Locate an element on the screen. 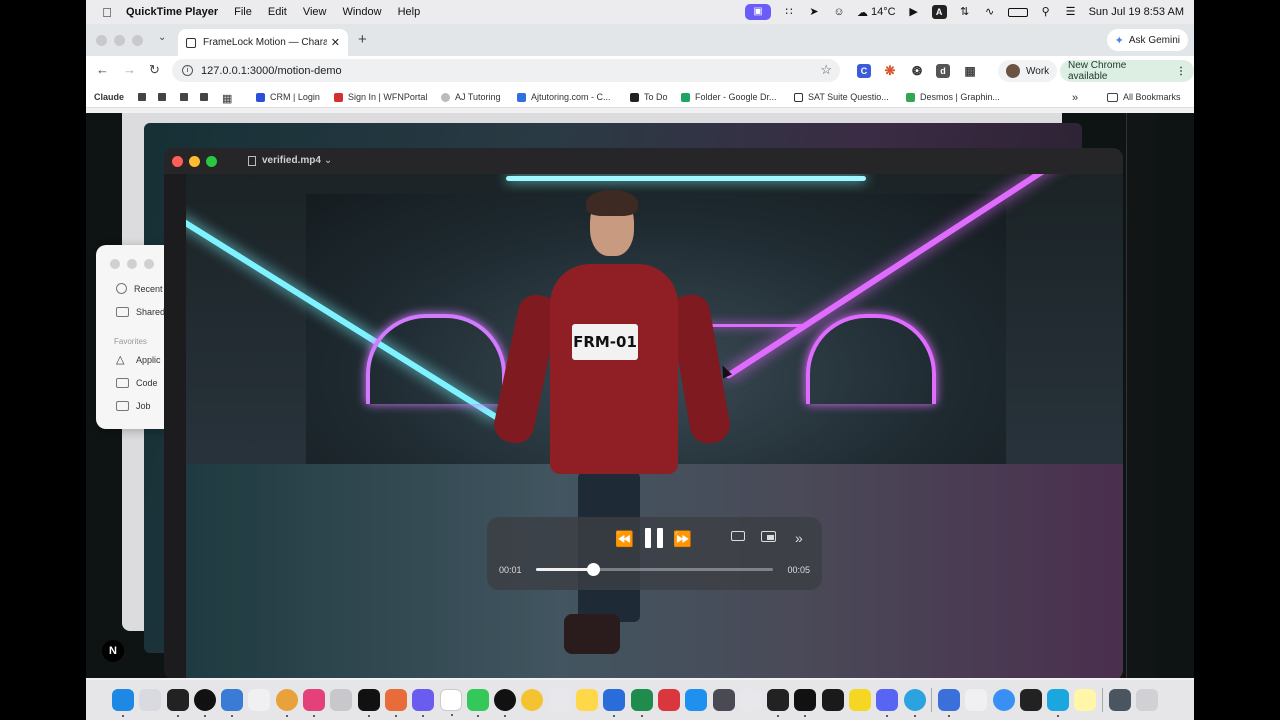 This screenshot has height=720, width=1280. bookmark-star-icon: ☆ is located at coordinates (826, 70).